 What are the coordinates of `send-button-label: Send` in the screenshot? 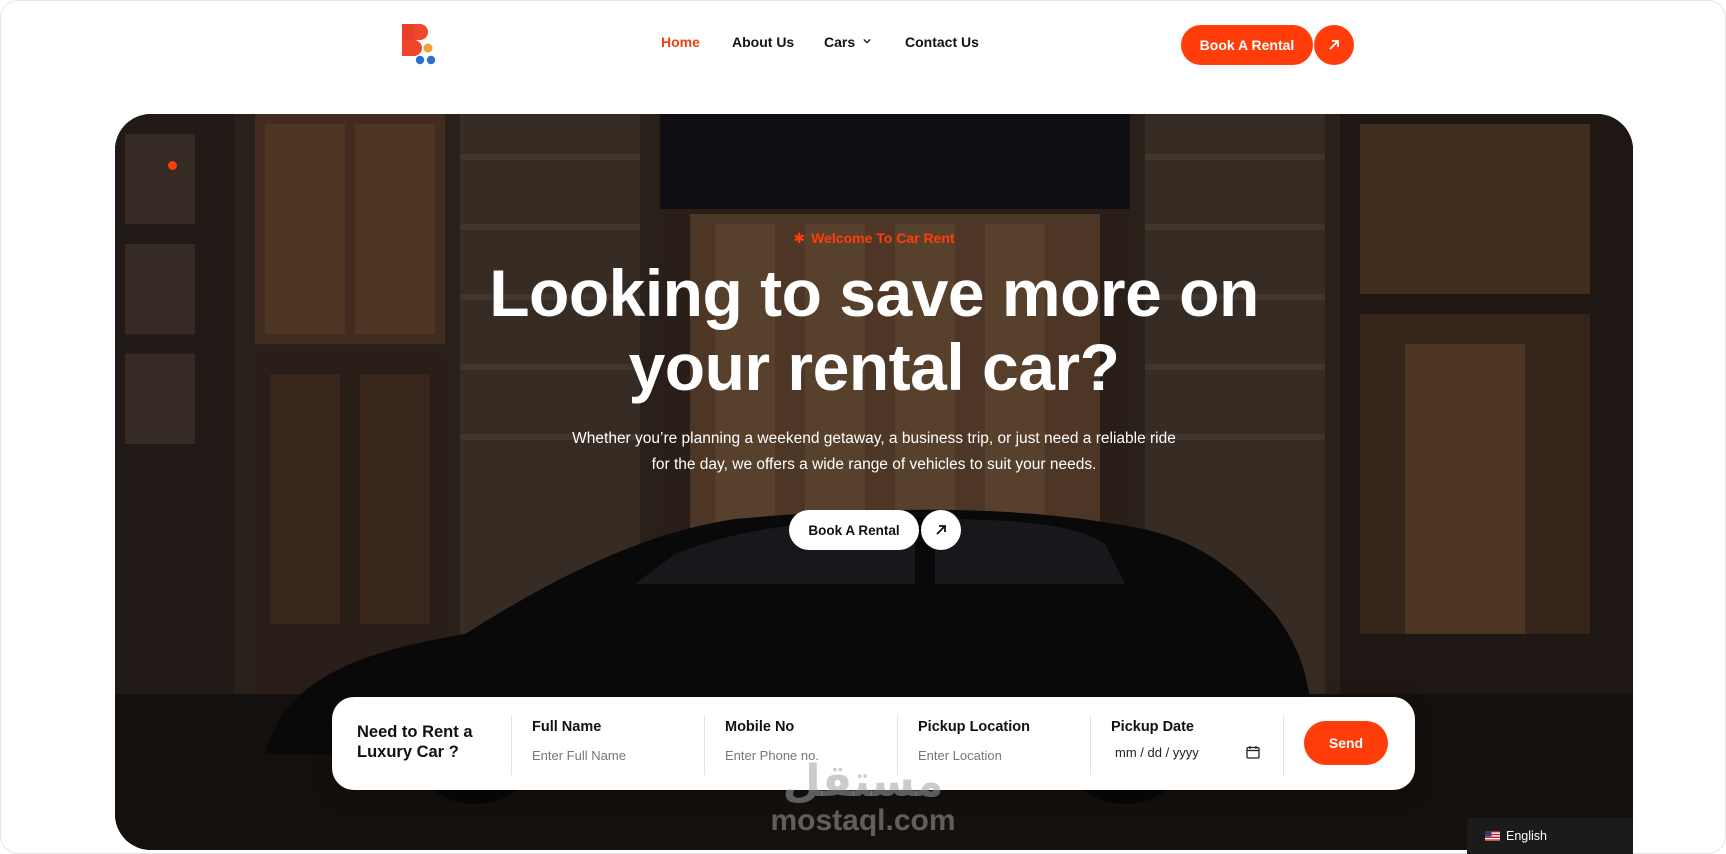 It's located at (1346, 743).